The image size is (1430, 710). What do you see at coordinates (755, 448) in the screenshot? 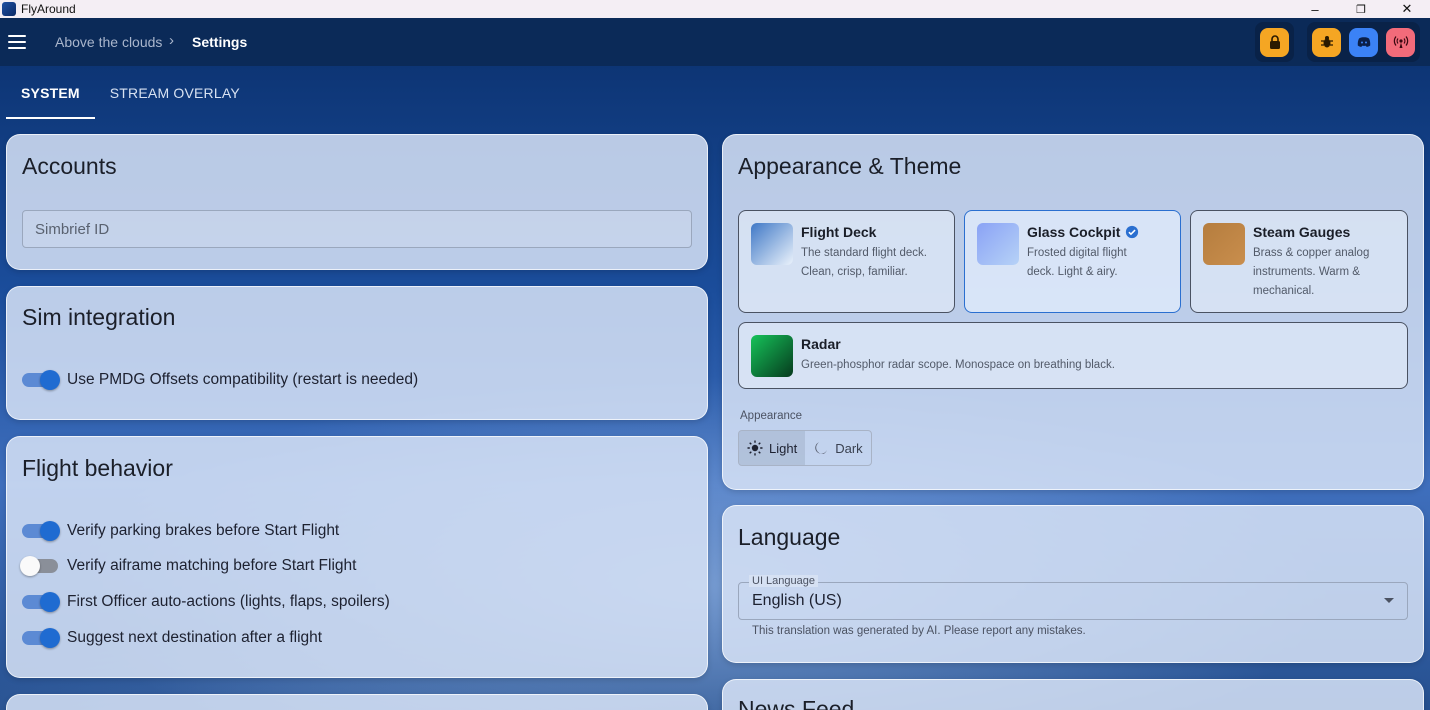
I see `sun-icon` at bounding box center [755, 448].